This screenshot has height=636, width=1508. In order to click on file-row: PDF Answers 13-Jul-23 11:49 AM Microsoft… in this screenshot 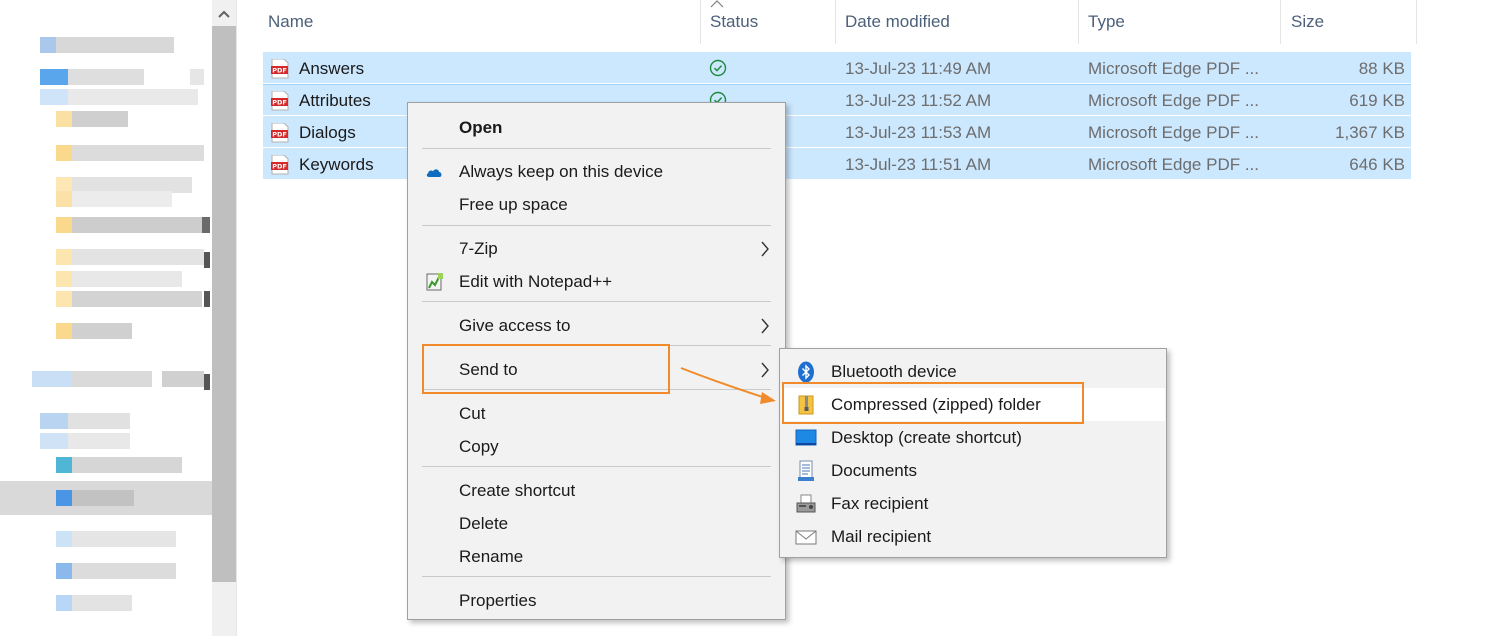, I will do `click(837, 67)`.